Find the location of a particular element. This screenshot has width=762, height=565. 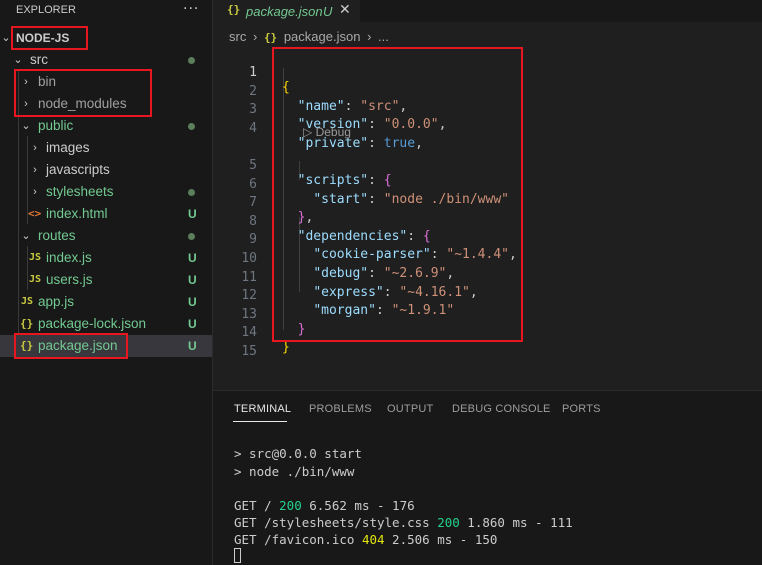

tree-item-label: javascripts is located at coordinates (78, 169).